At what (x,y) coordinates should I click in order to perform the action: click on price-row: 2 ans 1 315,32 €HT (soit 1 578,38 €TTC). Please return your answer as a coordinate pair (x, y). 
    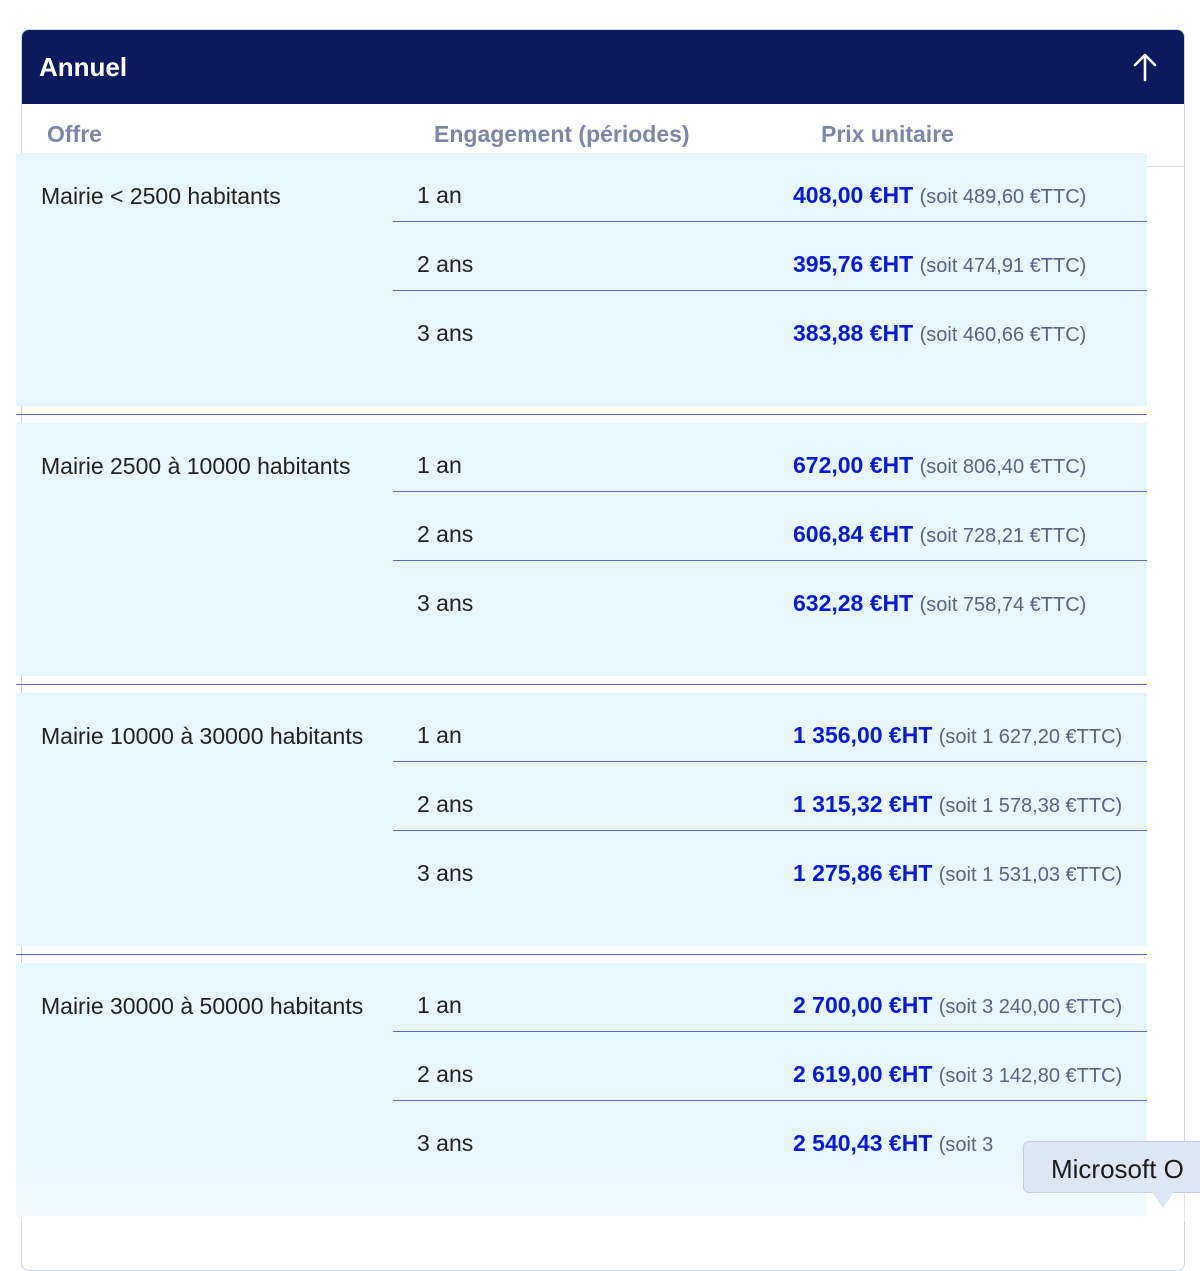
    Looking at the image, I should click on (770, 796).